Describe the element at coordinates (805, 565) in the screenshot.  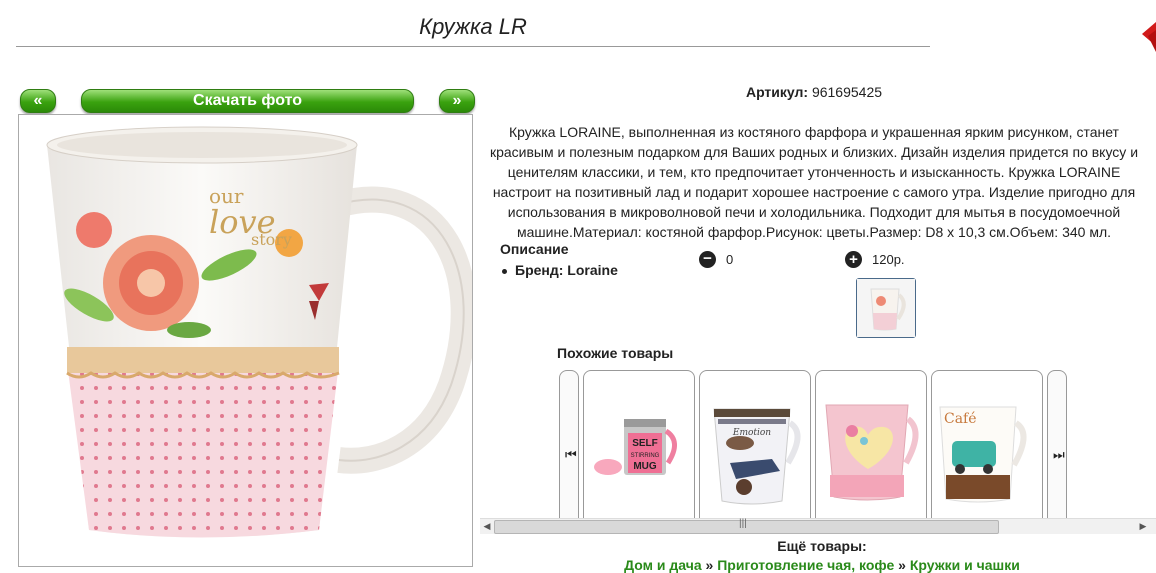
I see `breadcrumb-tea-coffee: Приготовление чая, кофе` at that location.